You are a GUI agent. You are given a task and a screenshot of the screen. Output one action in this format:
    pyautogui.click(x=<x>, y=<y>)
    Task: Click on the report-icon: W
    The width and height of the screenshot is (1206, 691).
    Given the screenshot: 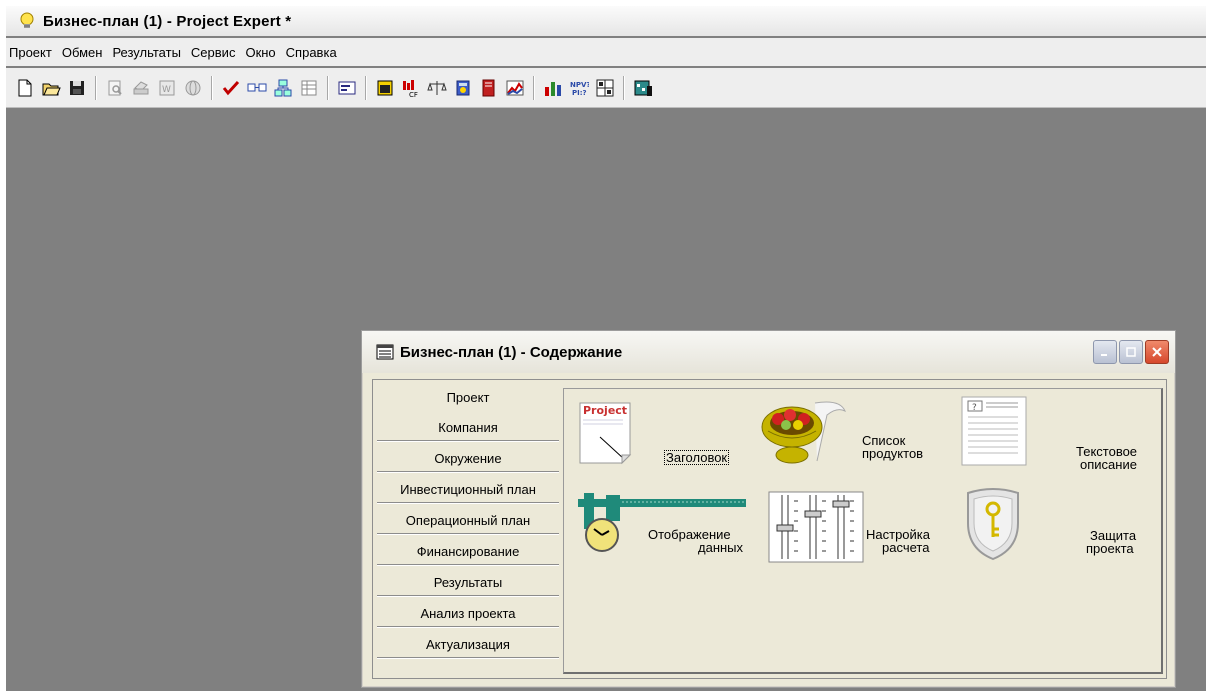 What is the action you would take?
    pyautogui.click(x=167, y=88)
    